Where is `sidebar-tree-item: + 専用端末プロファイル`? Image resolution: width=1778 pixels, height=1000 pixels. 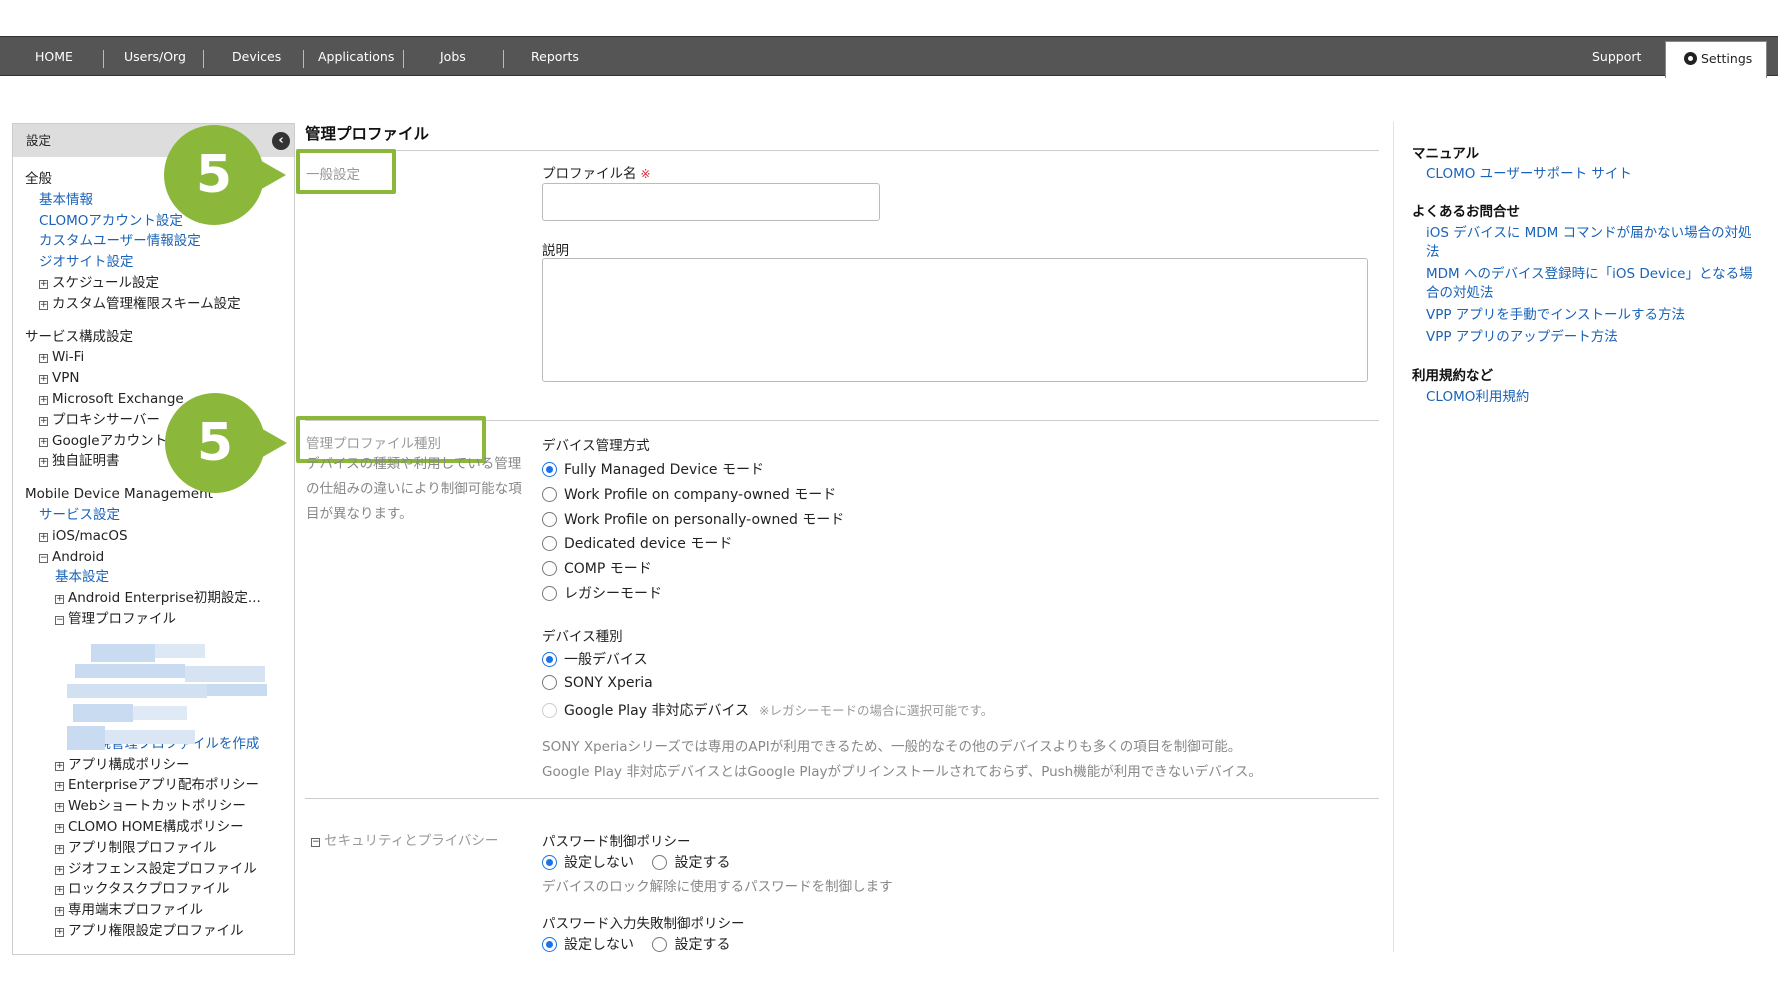 sidebar-tree-item: + 専用端末プロファイル is located at coordinates (143, 910).